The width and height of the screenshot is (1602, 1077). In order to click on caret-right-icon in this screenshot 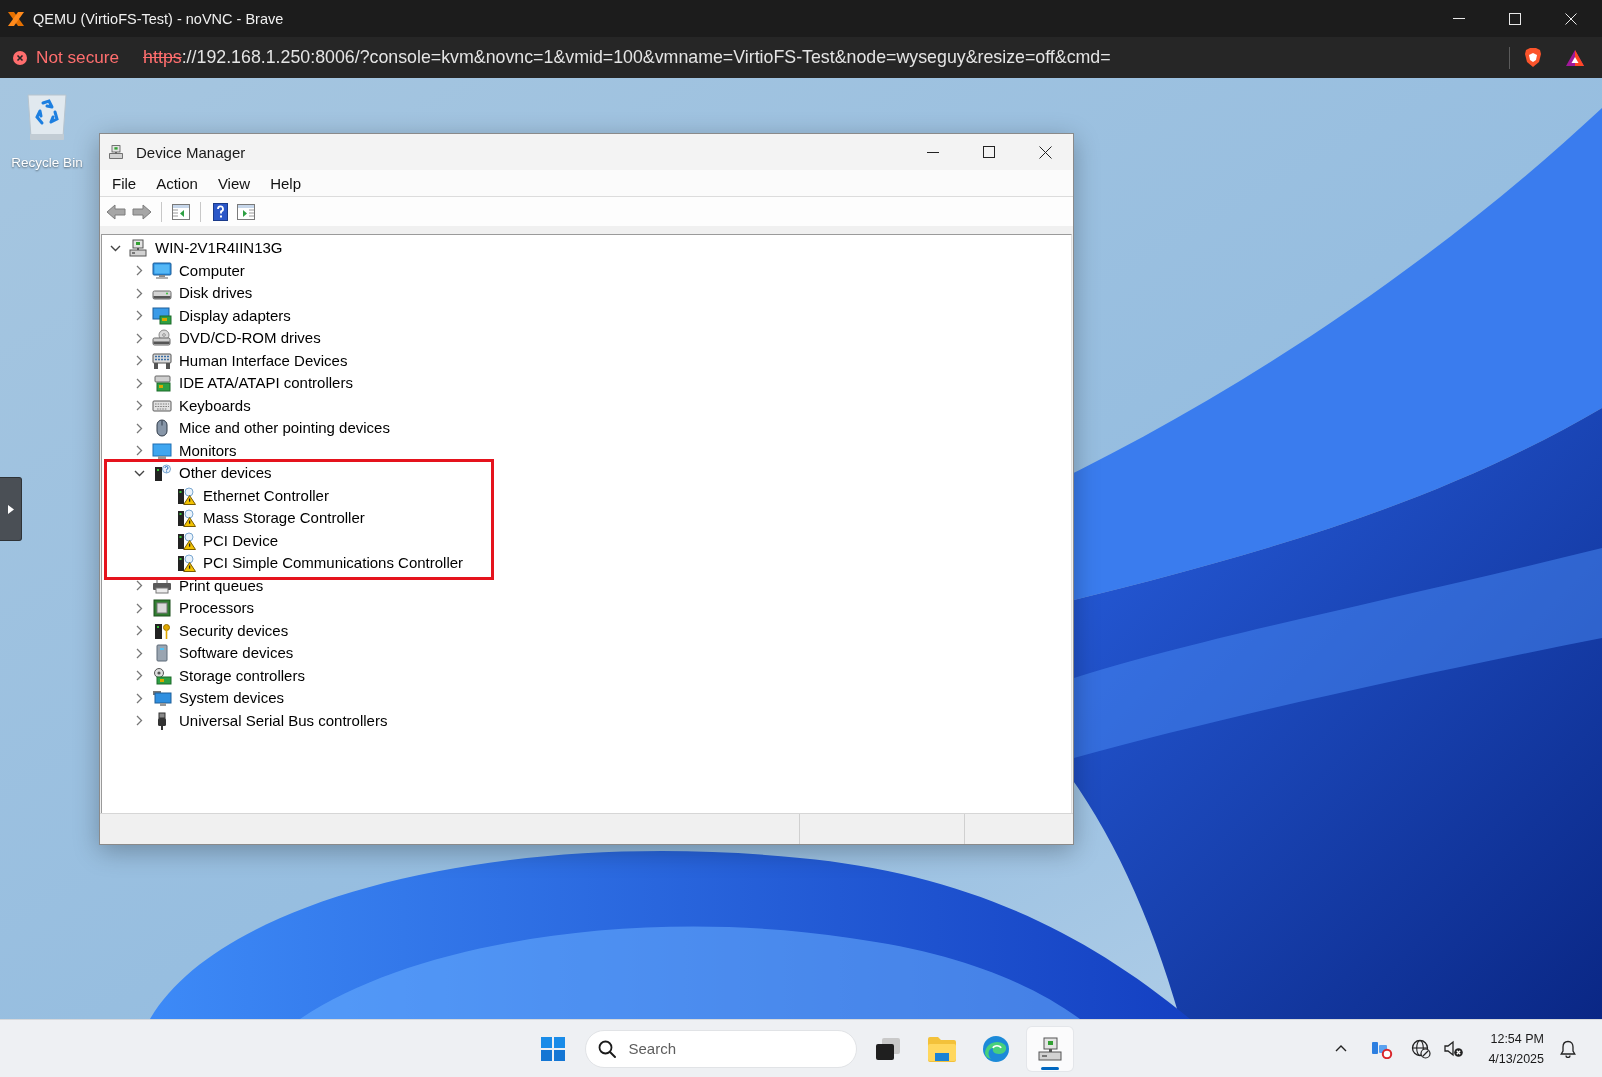, I will do `click(10, 509)`.